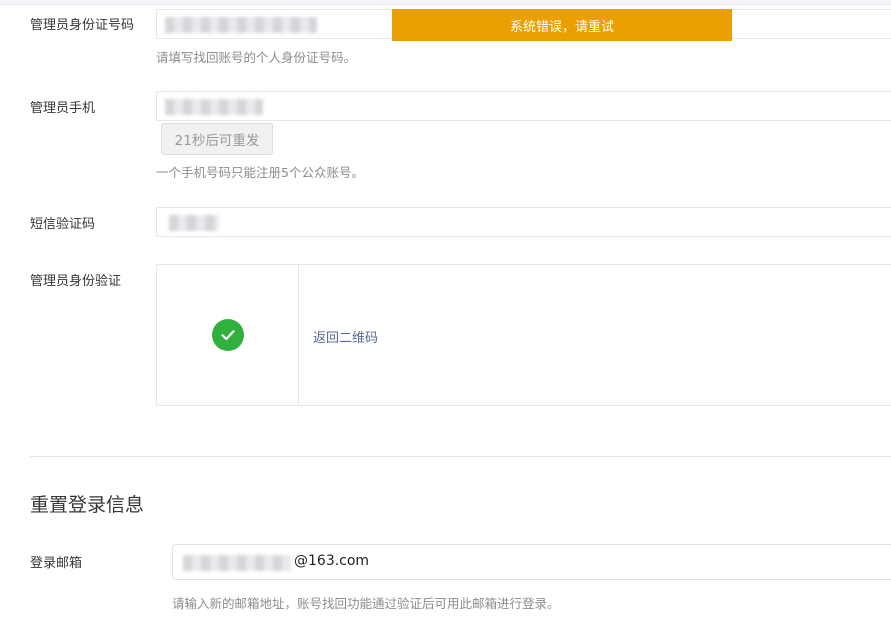  What do you see at coordinates (332, 561) in the screenshot?
I see `email-domain-text: @163.com` at bounding box center [332, 561].